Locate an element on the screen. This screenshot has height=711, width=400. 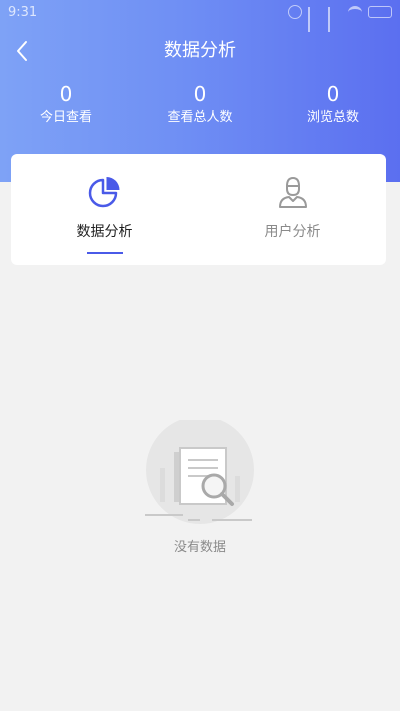
stat-label: 查看总人数 is located at coordinates (200, 117).